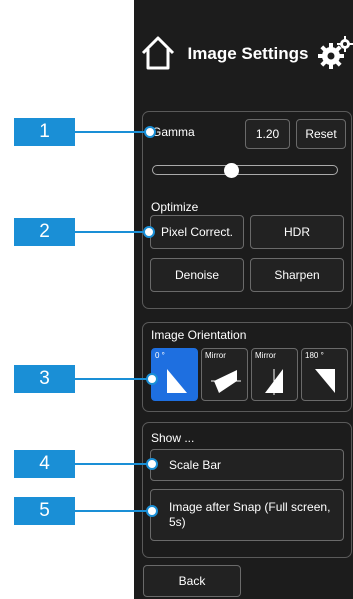  What do you see at coordinates (111, 232) in the screenshot?
I see `callout-2-leader` at bounding box center [111, 232].